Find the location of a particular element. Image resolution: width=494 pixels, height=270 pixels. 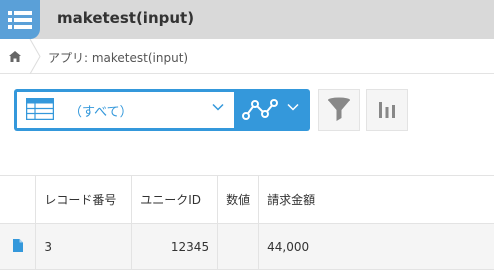

header-billing-amount: 請求金額 is located at coordinates (376, 199).